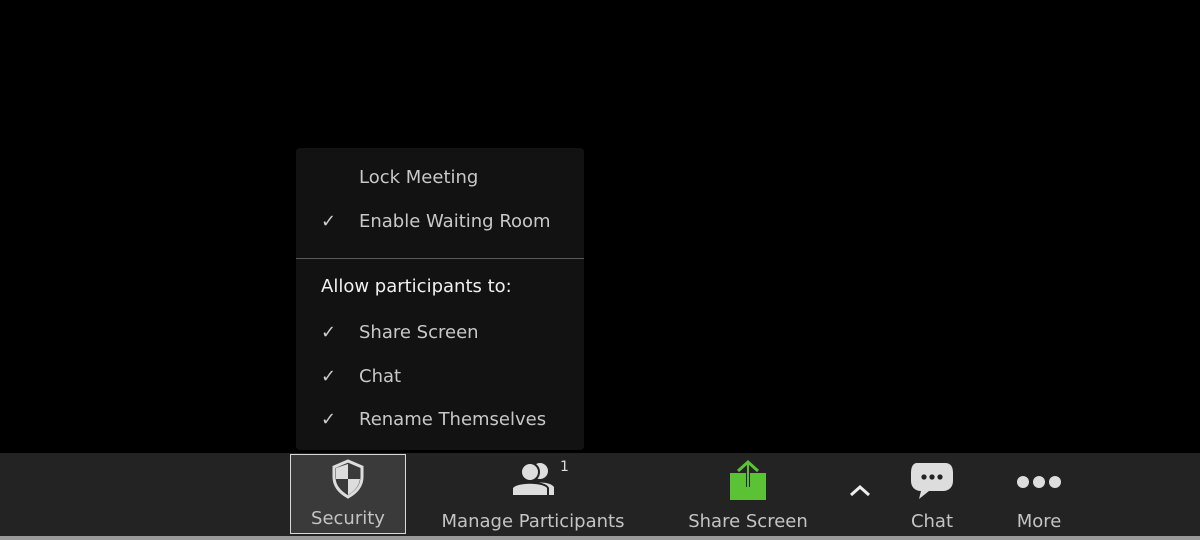  I want to click on chat-button: Chat, so click(932, 494).